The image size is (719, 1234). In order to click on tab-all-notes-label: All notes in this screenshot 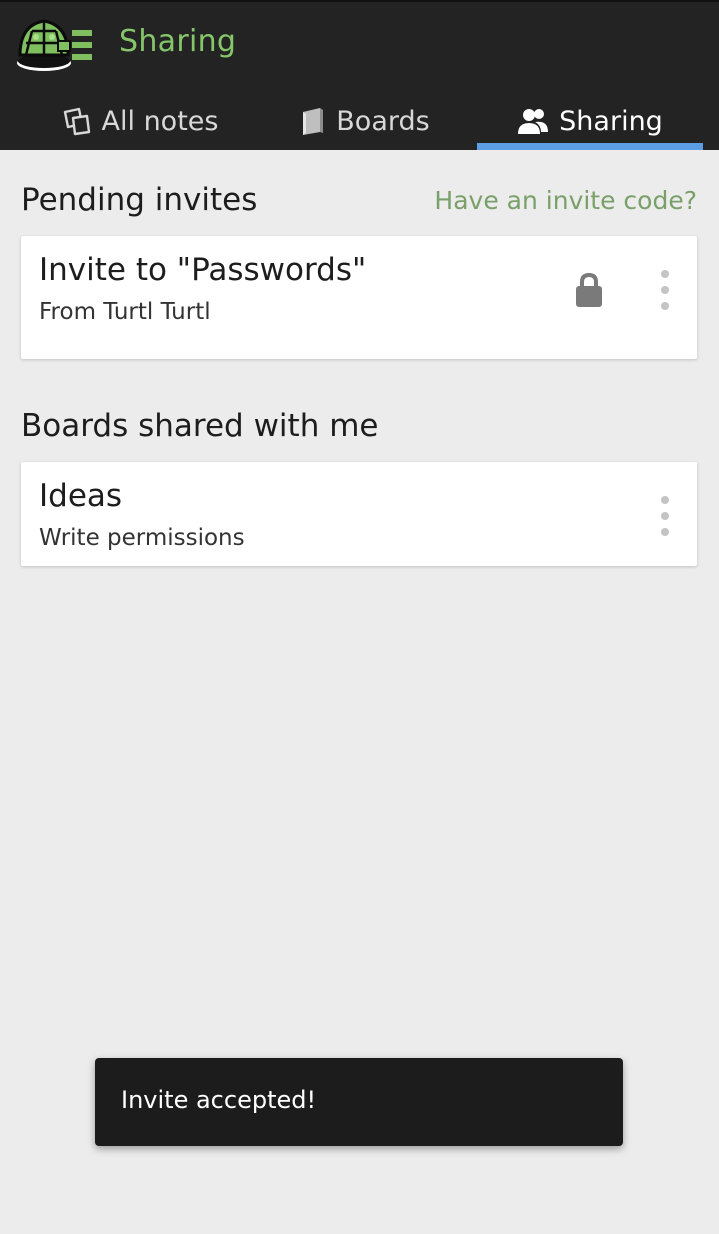, I will do `click(160, 121)`.